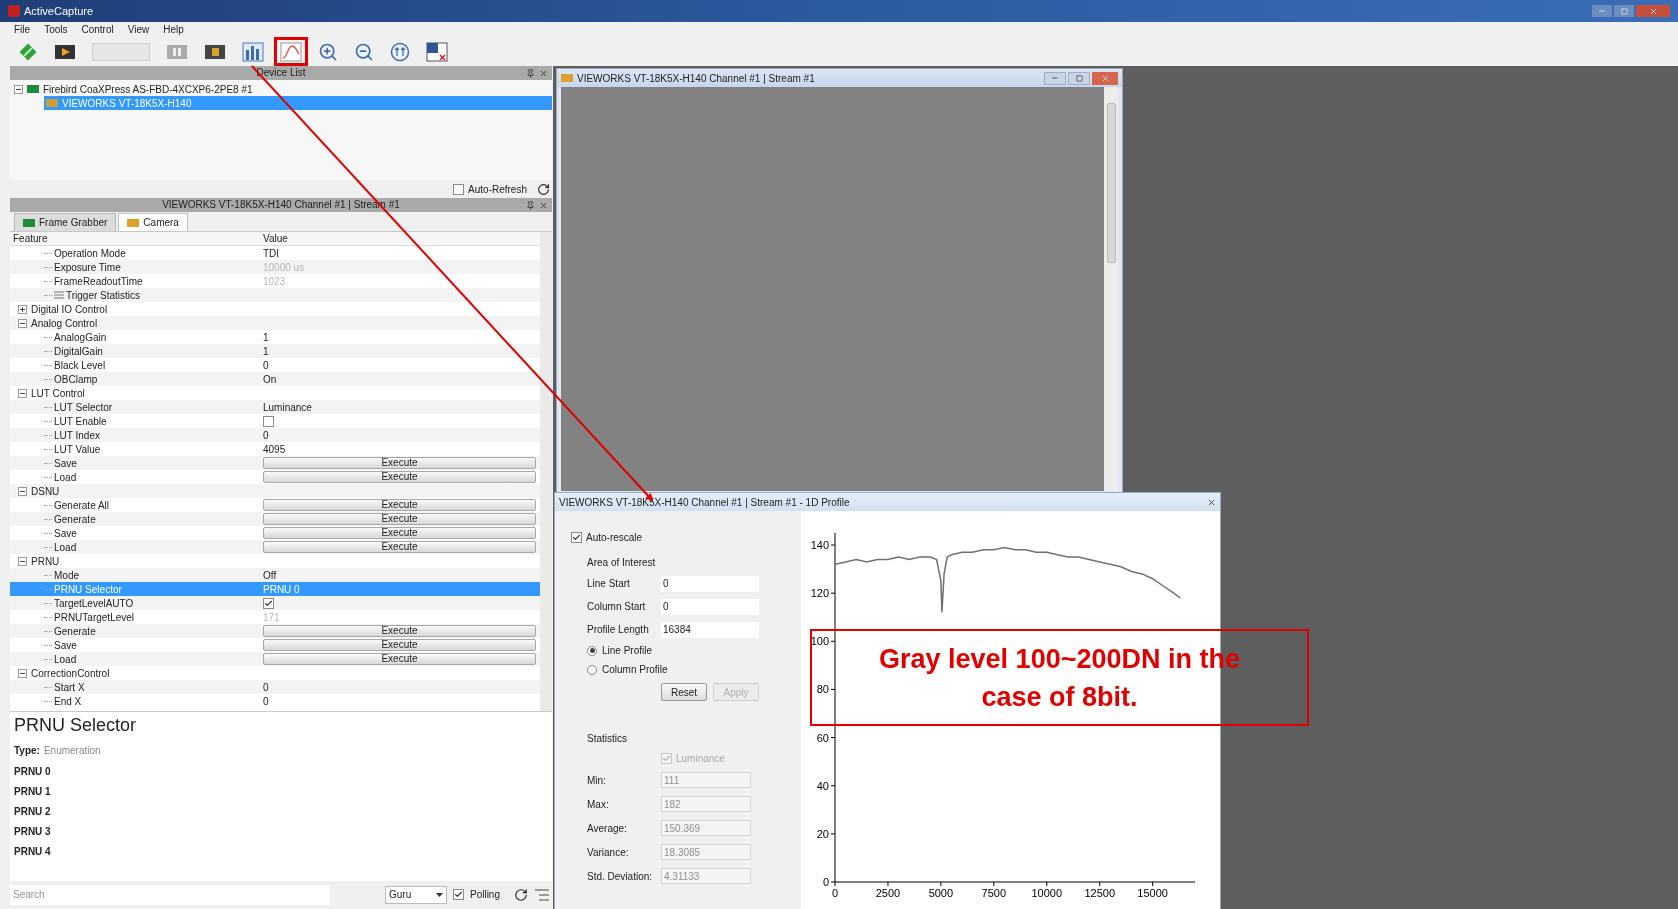 The width and height of the screenshot is (1678, 909). What do you see at coordinates (33, 851) in the screenshot?
I see `enum-entry: PRNU 4` at bounding box center [33, 851].